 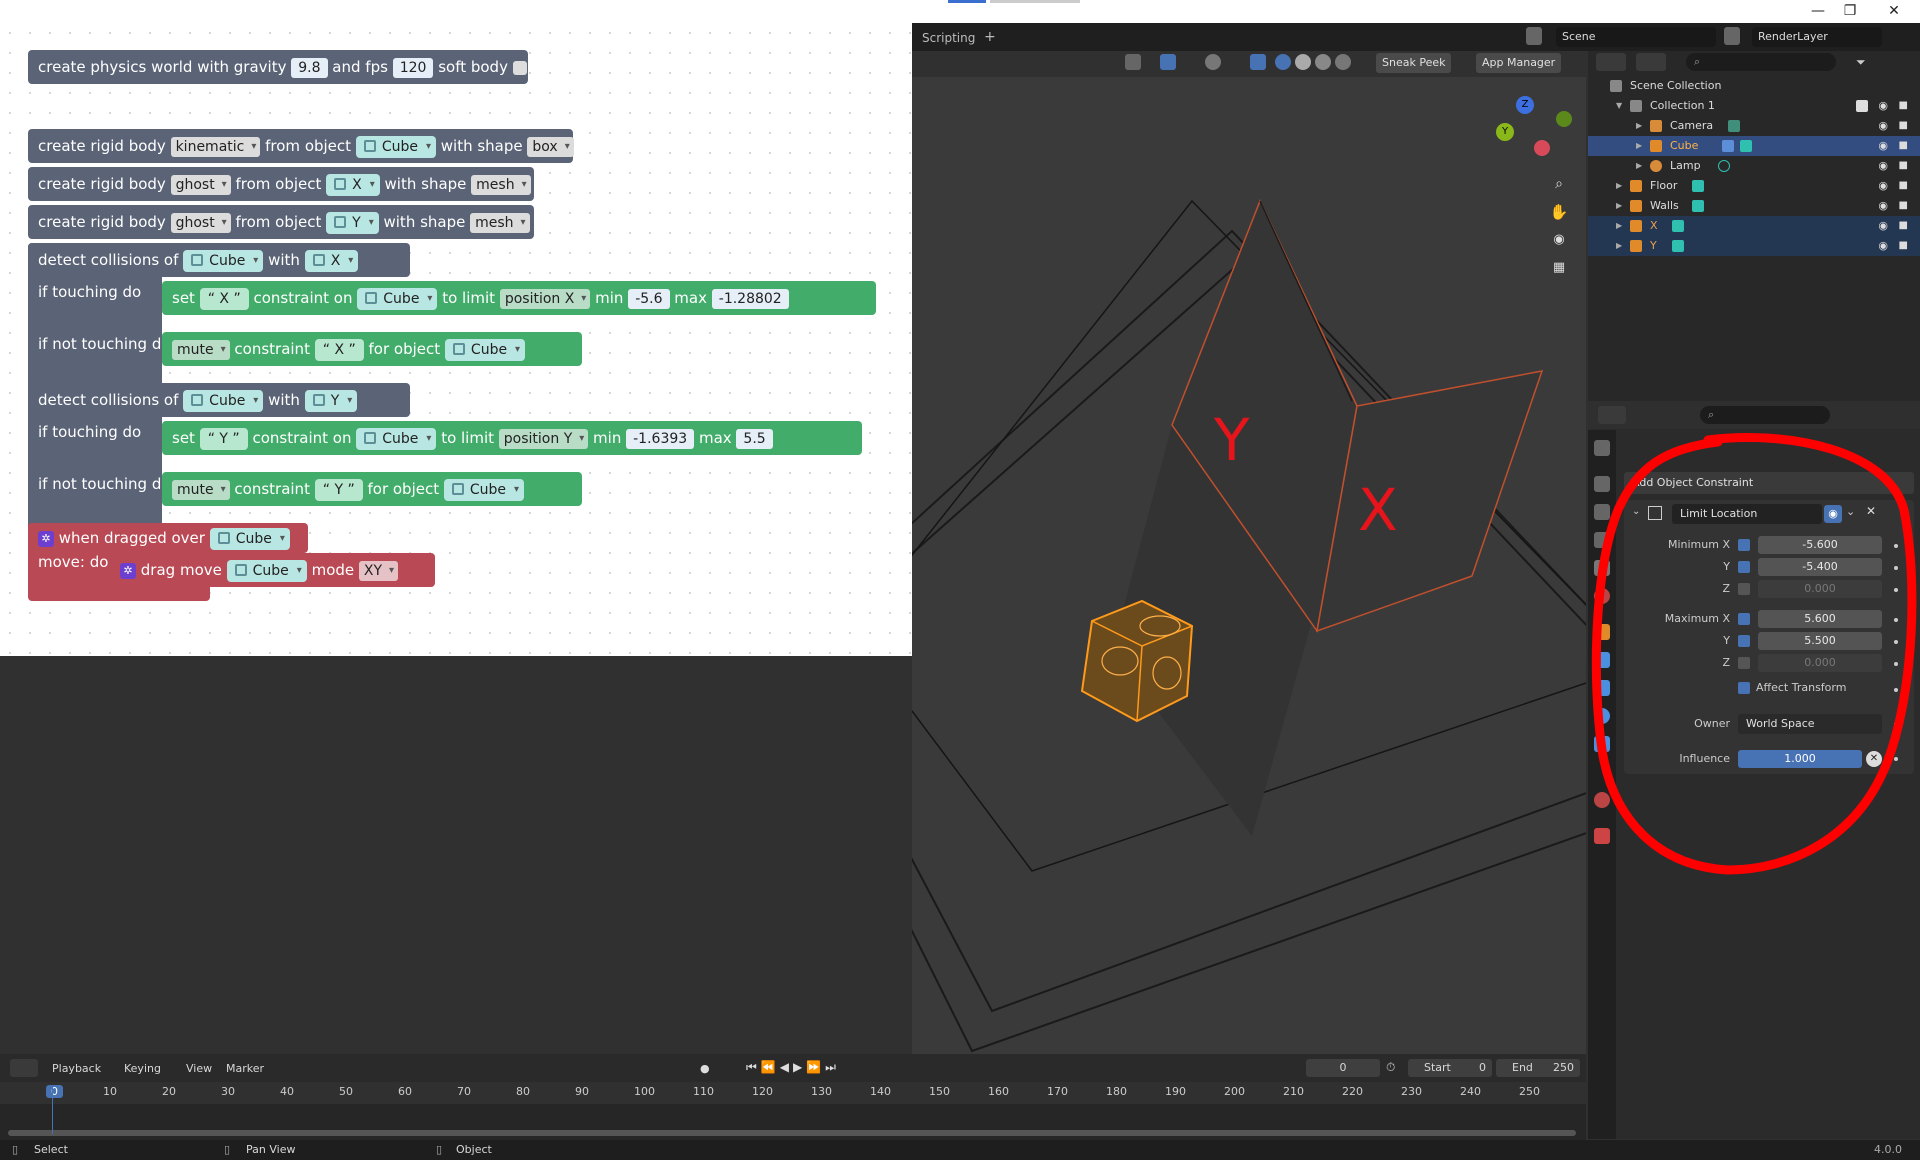 I want to click on det1-object-a: Cube, so click(x=223, y=260).